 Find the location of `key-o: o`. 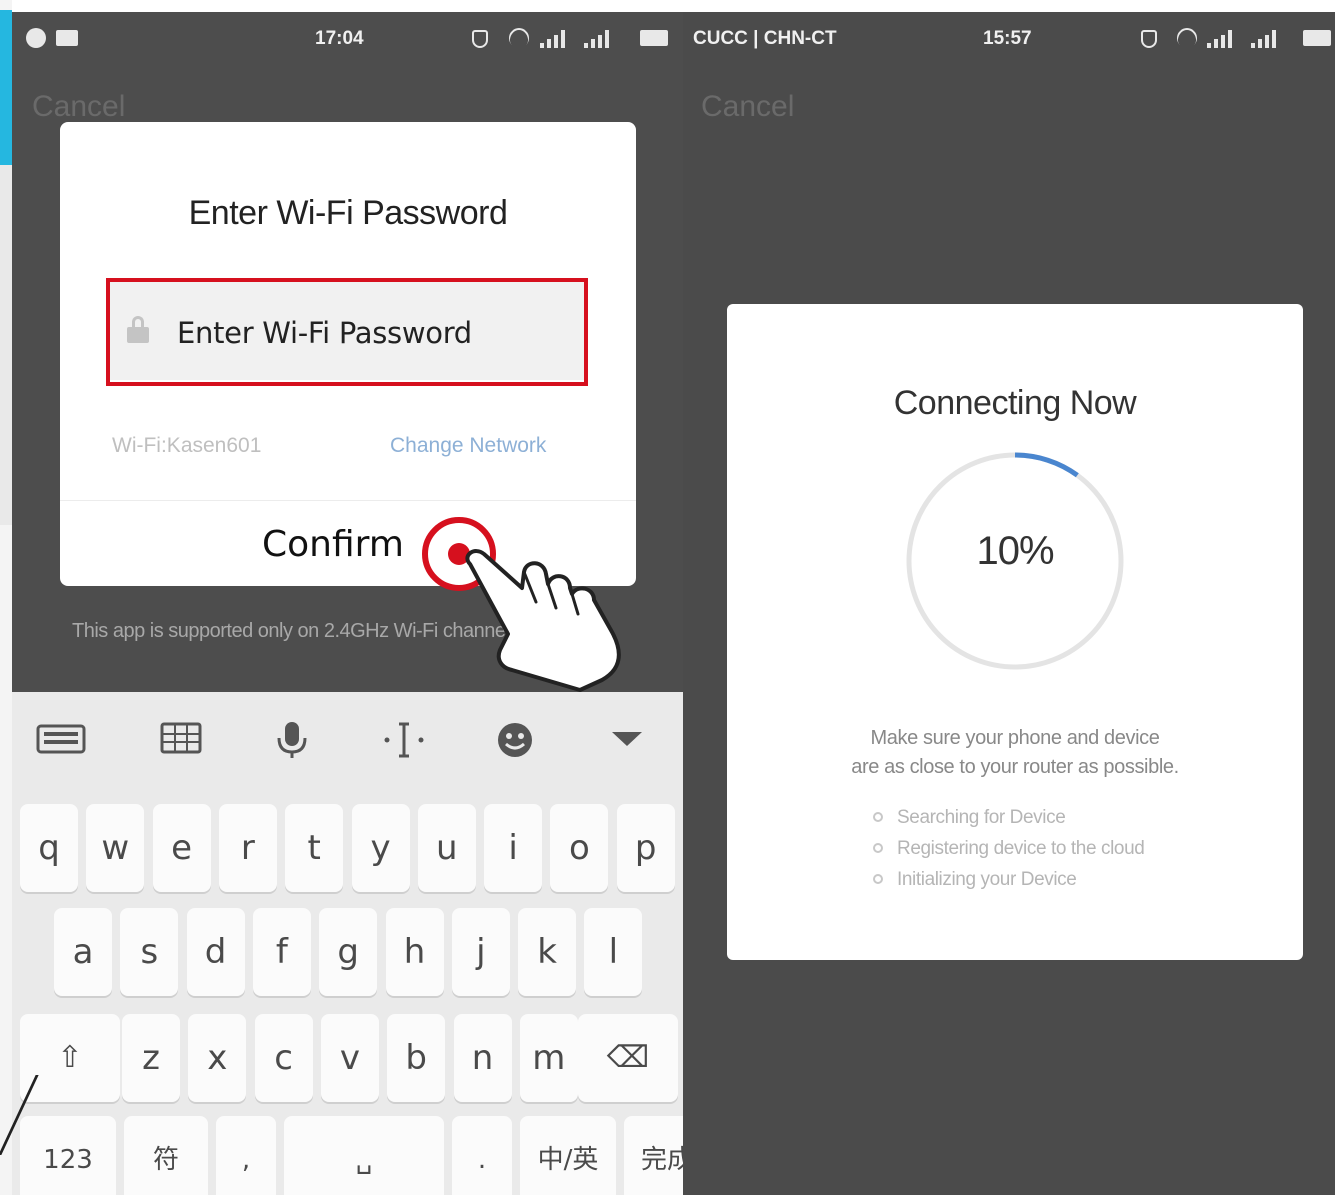

key-o: o is located at coordinates (579, 848).